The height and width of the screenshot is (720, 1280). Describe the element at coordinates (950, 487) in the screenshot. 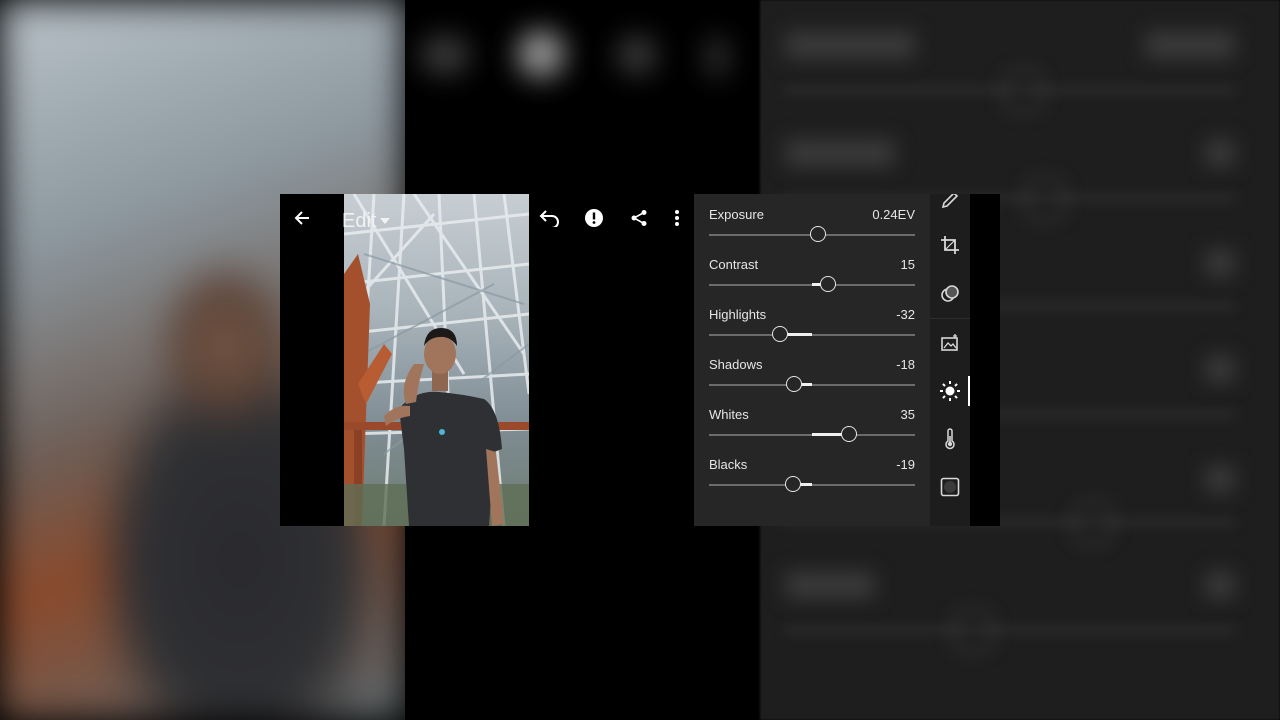

I see `vignette-icon` at that location.